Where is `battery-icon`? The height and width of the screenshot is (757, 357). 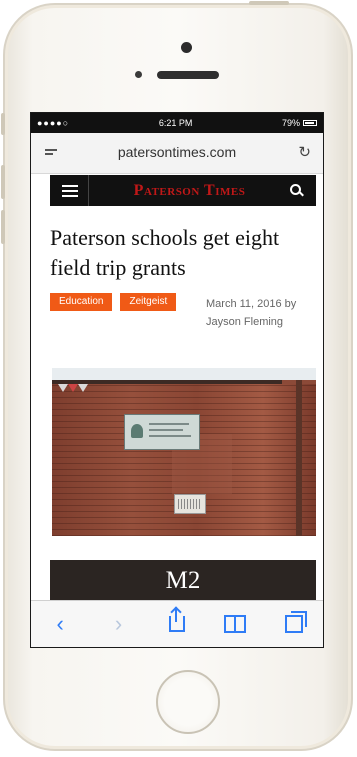
battery-icon is located at coordinates (309, 123).